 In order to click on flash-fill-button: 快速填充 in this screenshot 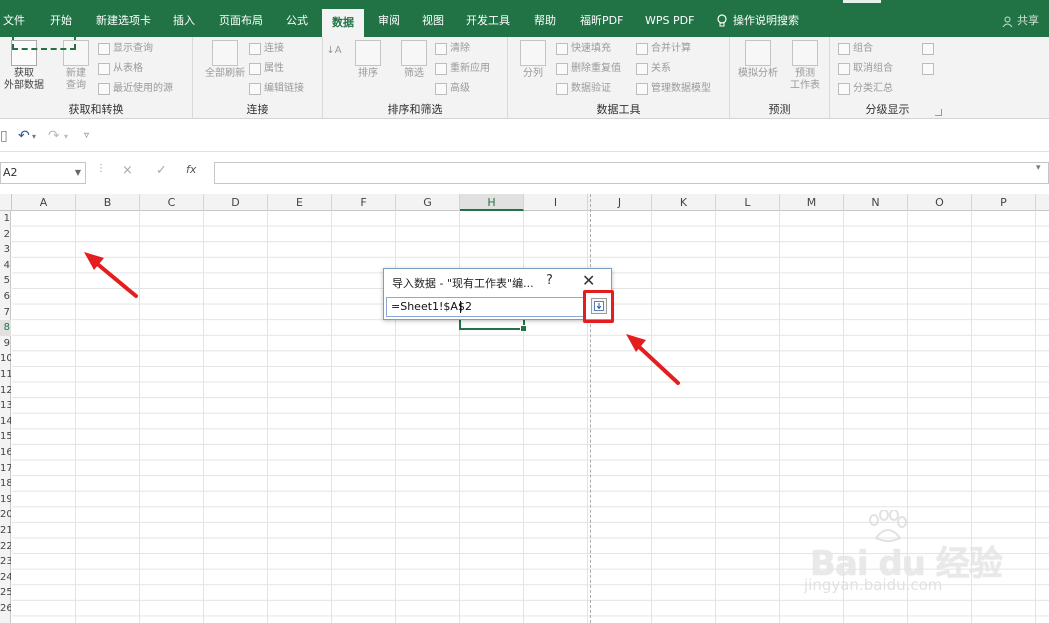, I will do `click(583, 49)`.